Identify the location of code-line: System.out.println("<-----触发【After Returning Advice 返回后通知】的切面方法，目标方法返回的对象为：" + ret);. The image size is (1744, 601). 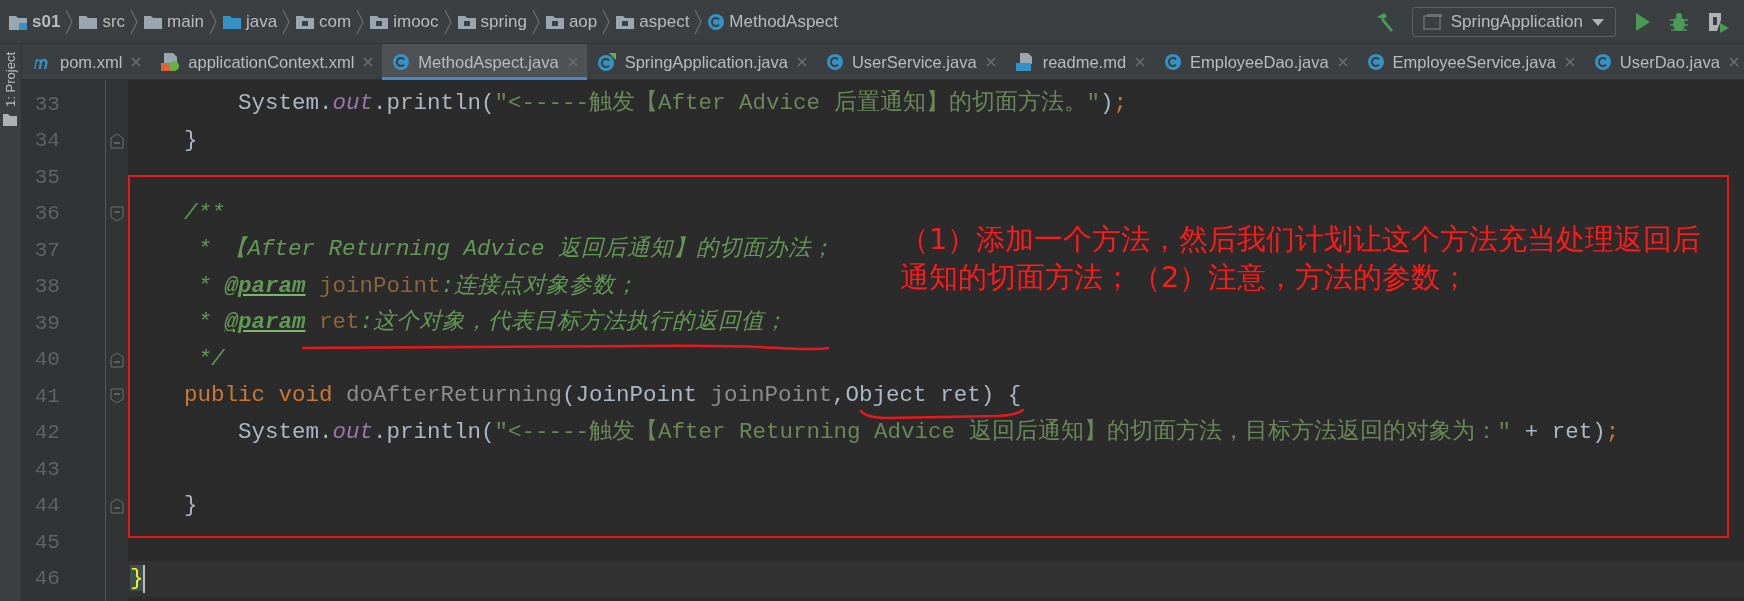
(928, 432).